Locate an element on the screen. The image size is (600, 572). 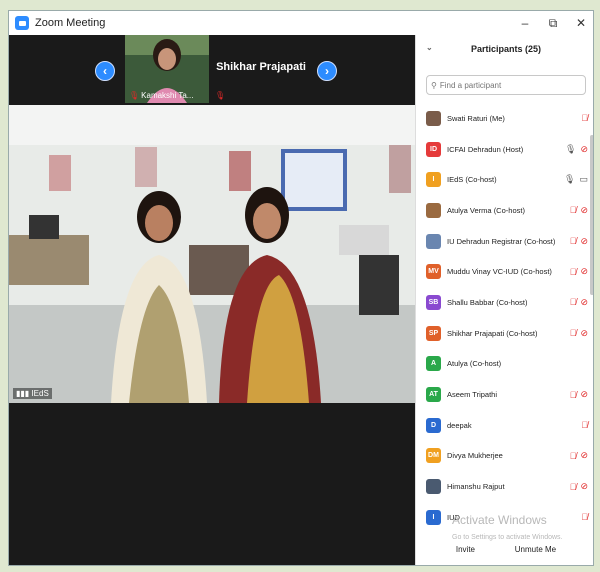
participant-name: Shikhar Prajapati (Co-host) is located at coordinates (492, 333).